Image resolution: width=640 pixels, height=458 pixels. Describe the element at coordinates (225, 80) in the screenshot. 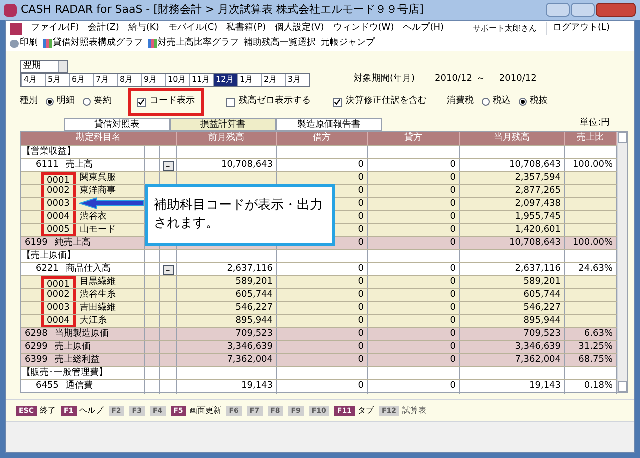

I see `month-tab: 12月` at that location.